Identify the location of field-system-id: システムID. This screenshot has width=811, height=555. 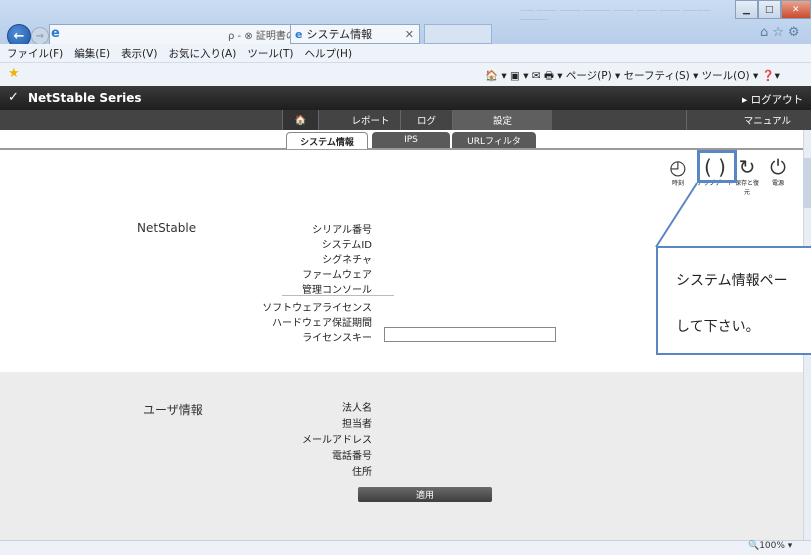
(346, 245).